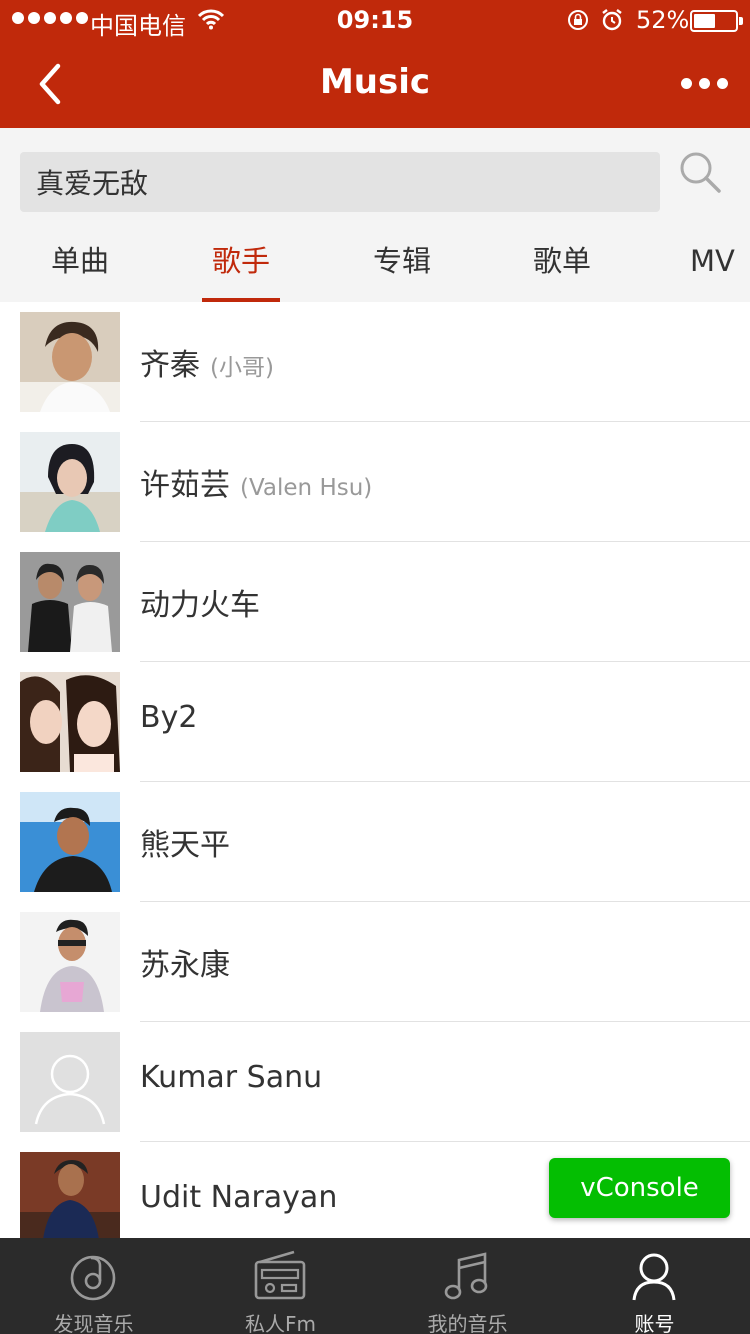 This screenshot has height=1334, width=750. Describe the element at coordinates (375, 962) in the screenshot. I see `artist-row: 苏永康` at that location.